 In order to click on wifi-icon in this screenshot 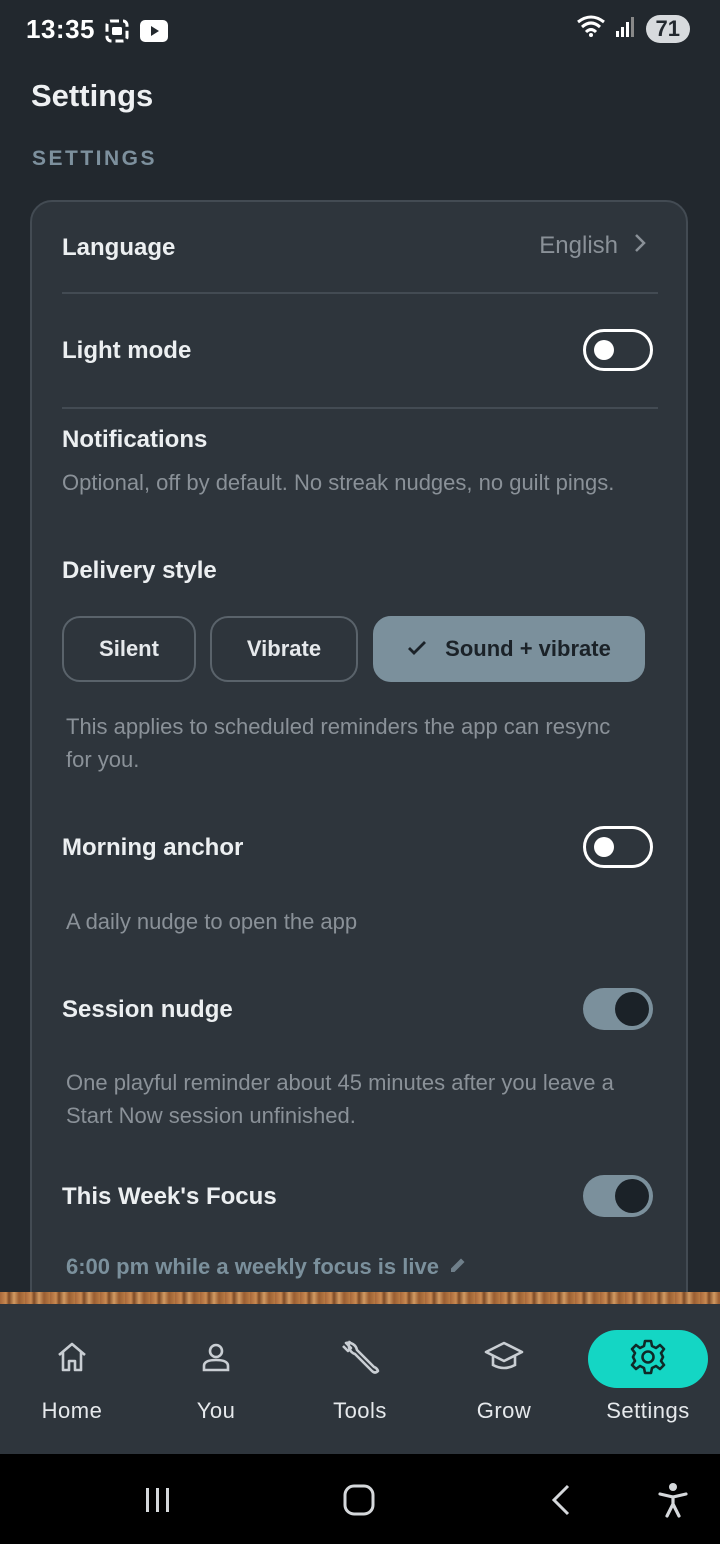, I will do `click(591, 28)`.